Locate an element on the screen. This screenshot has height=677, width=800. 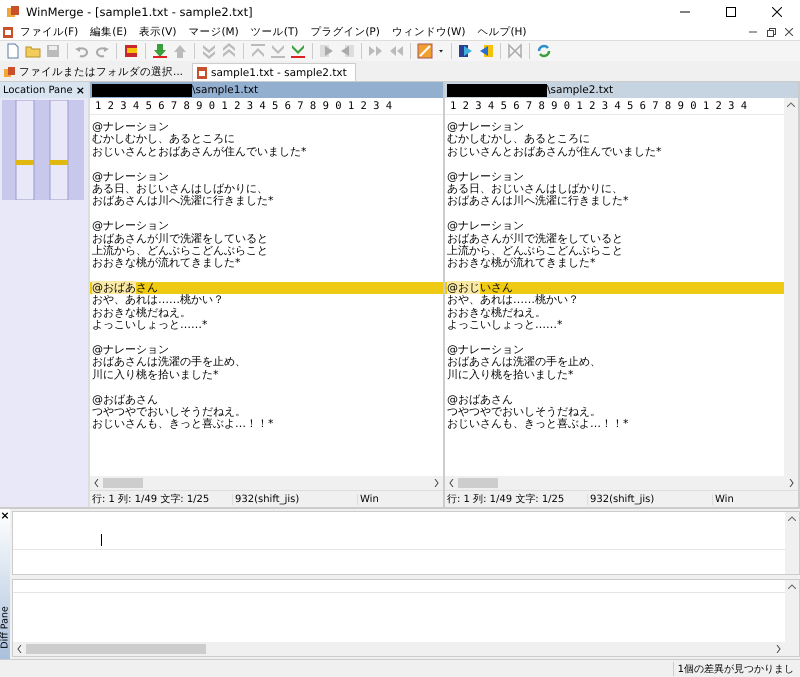
menu-item: プラグイン(P) is located at coordinates (345, 32).